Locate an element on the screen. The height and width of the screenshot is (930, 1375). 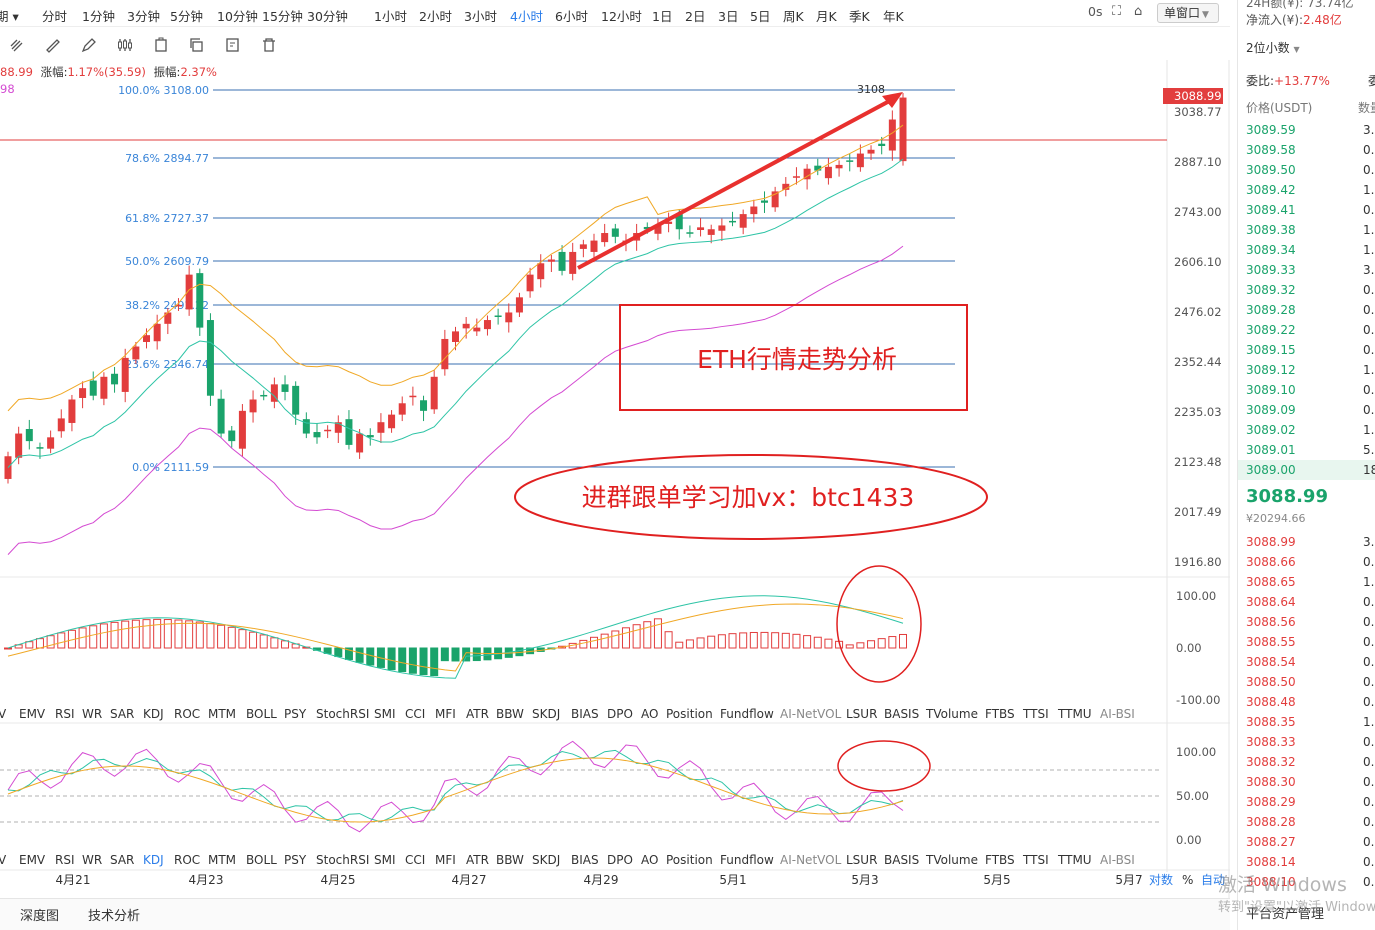
timeframe-8: 2小时 is located at coordinates (435, 15).